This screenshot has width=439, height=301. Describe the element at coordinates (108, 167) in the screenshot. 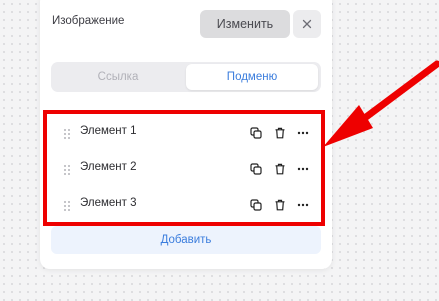

I see `list-item-label: Элемент 2` at that location.